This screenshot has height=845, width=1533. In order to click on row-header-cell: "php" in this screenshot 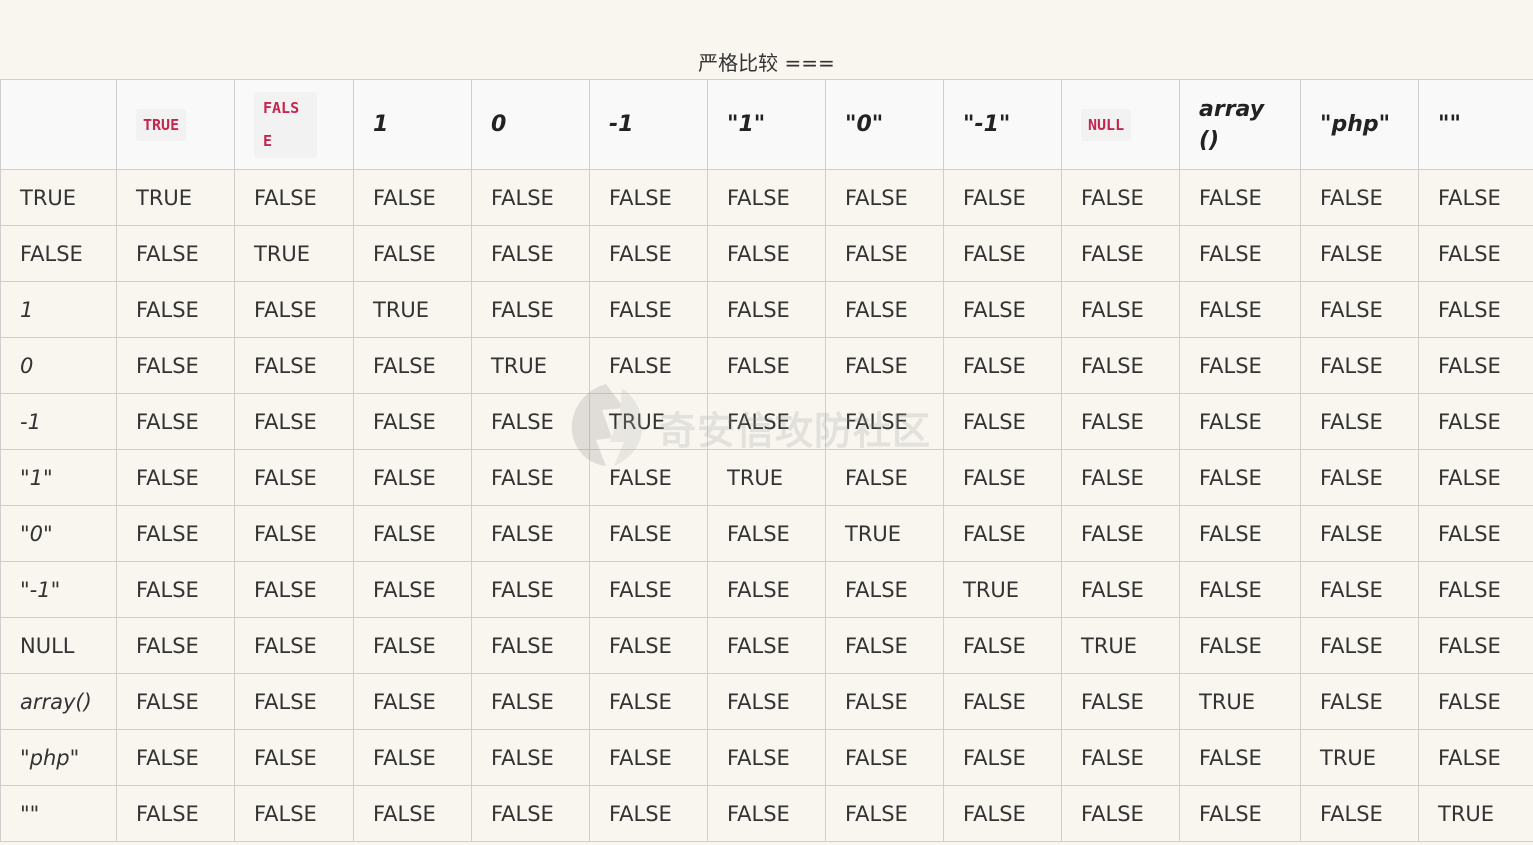, I will do `click(58, 757)`.